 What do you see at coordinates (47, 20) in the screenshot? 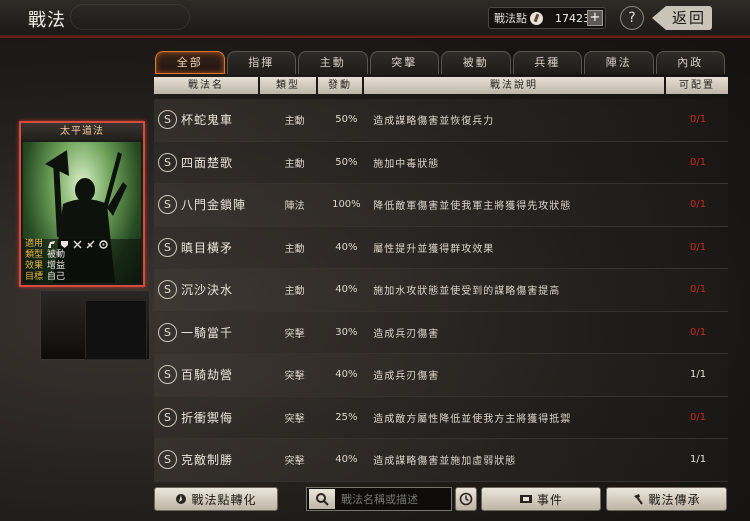
I see `page-title: 戰法` at bounding box center [47, 20].